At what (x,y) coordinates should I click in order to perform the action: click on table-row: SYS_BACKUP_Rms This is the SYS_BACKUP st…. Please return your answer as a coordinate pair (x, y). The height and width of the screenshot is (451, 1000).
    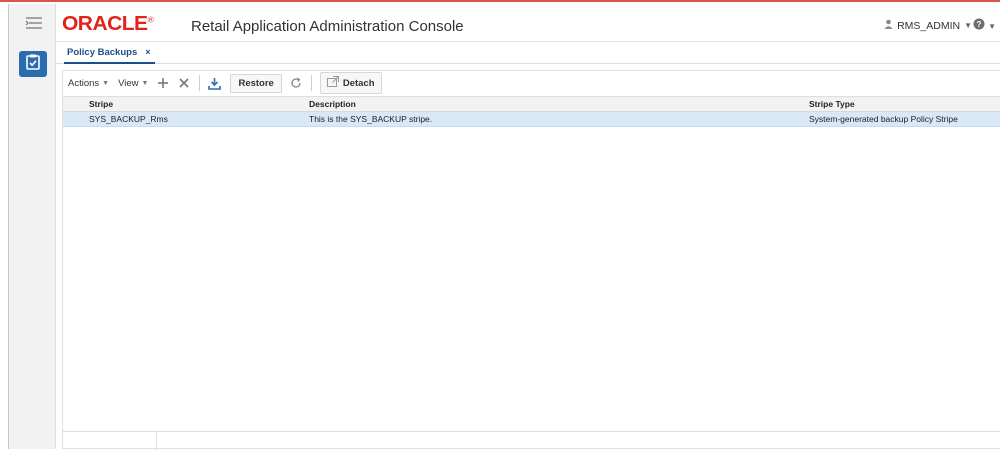
    Looking at the image, I should click on (531, 119).